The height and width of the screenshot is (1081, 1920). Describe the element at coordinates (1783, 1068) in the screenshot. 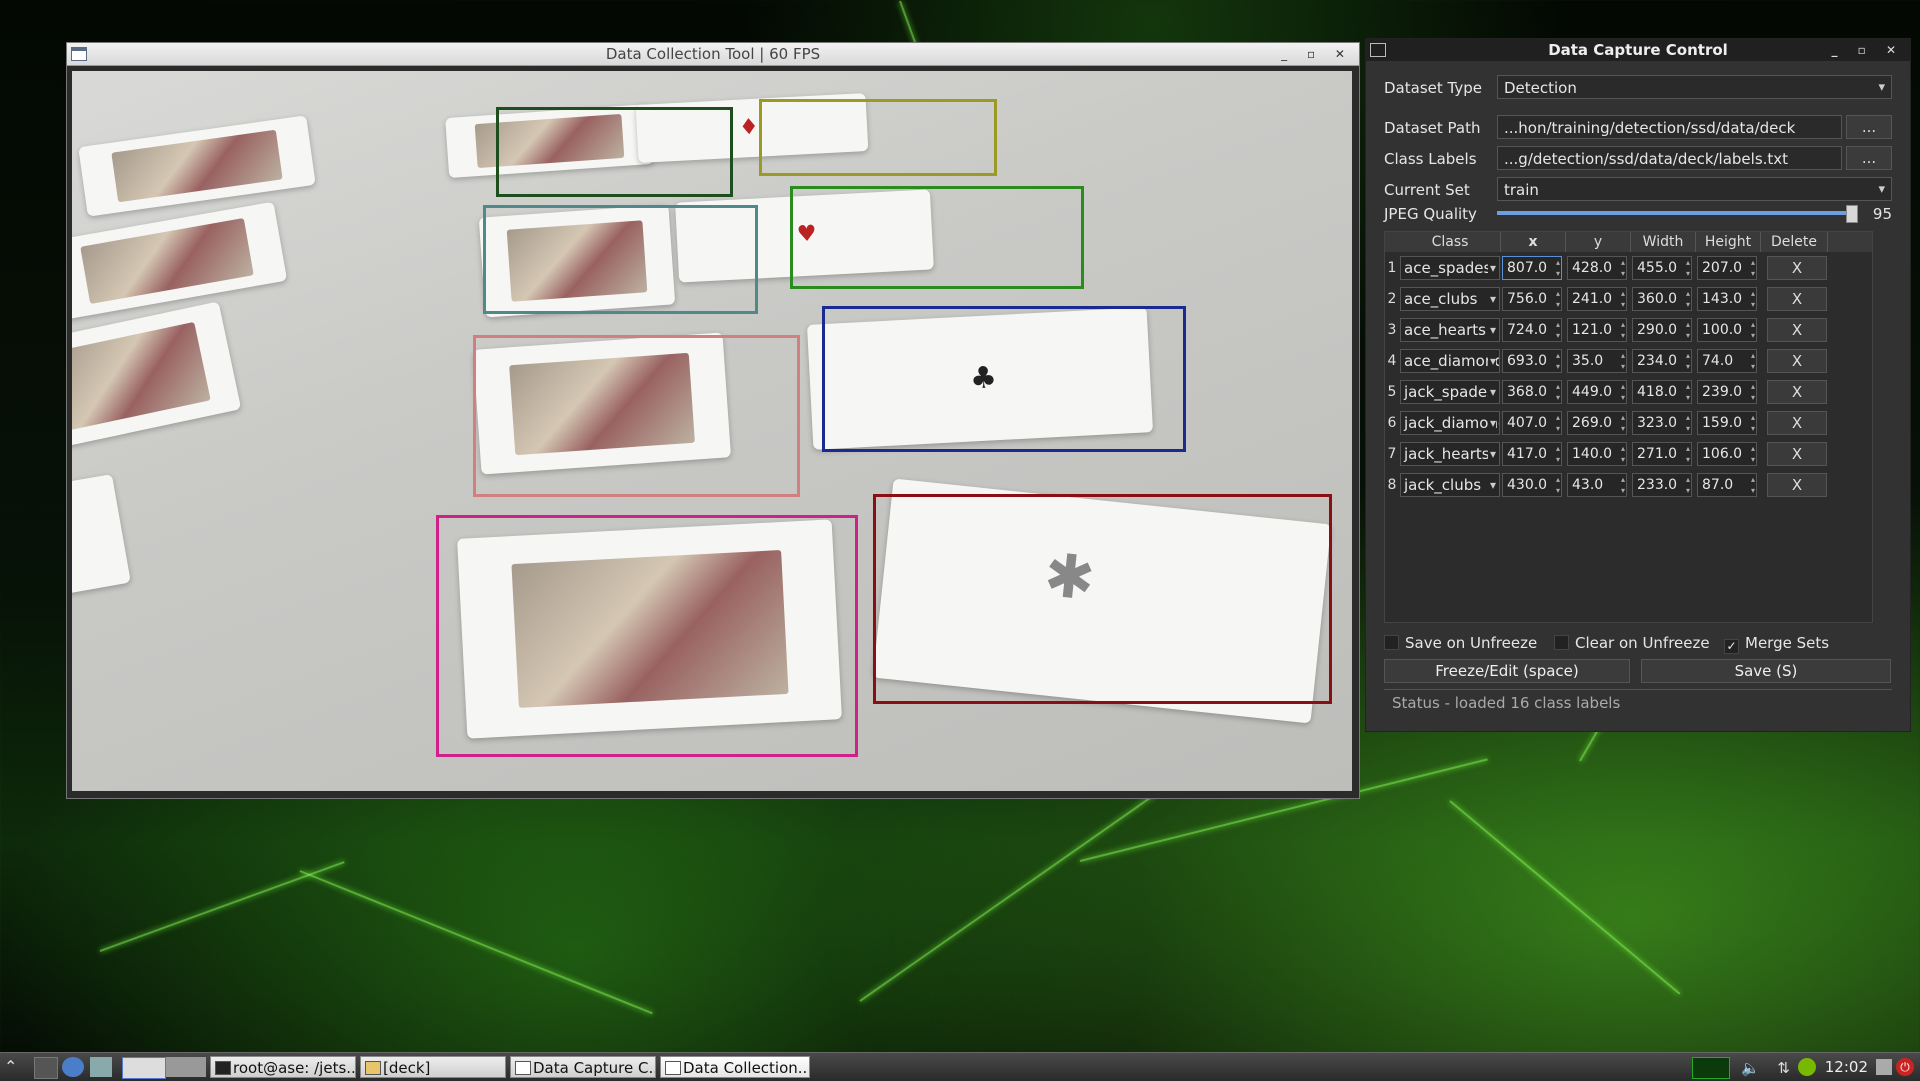

I see `network-icon: ⇅` at that location.